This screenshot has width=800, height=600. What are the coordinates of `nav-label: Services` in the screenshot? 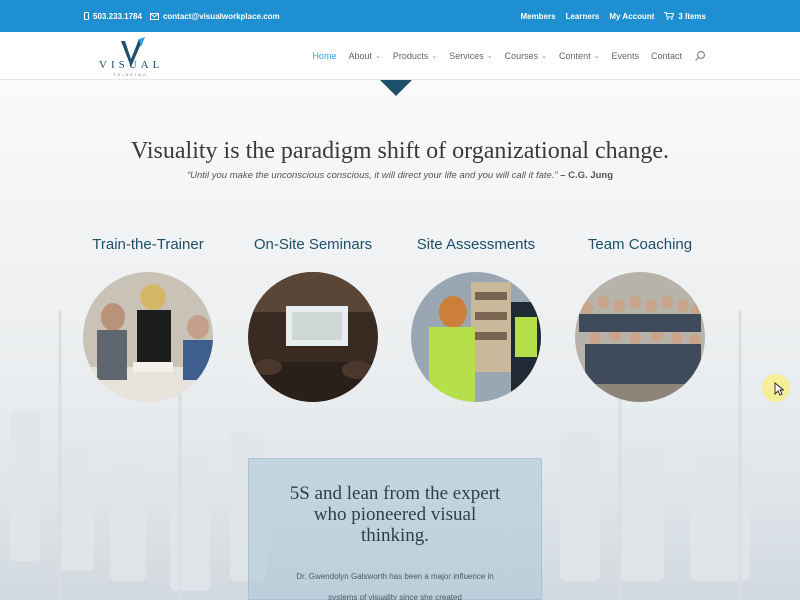 It's located at (466, 56).